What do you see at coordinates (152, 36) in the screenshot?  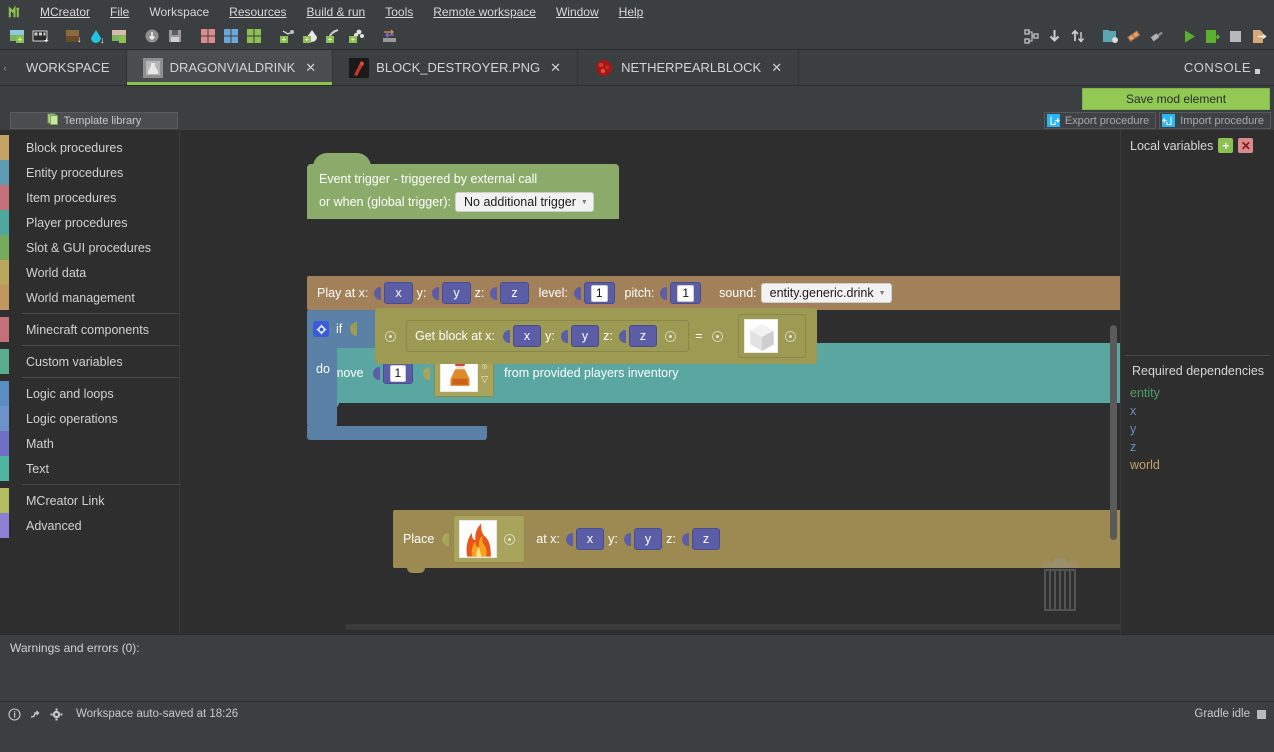 I see `import-texture-icon` at bounding box center [152, 36].